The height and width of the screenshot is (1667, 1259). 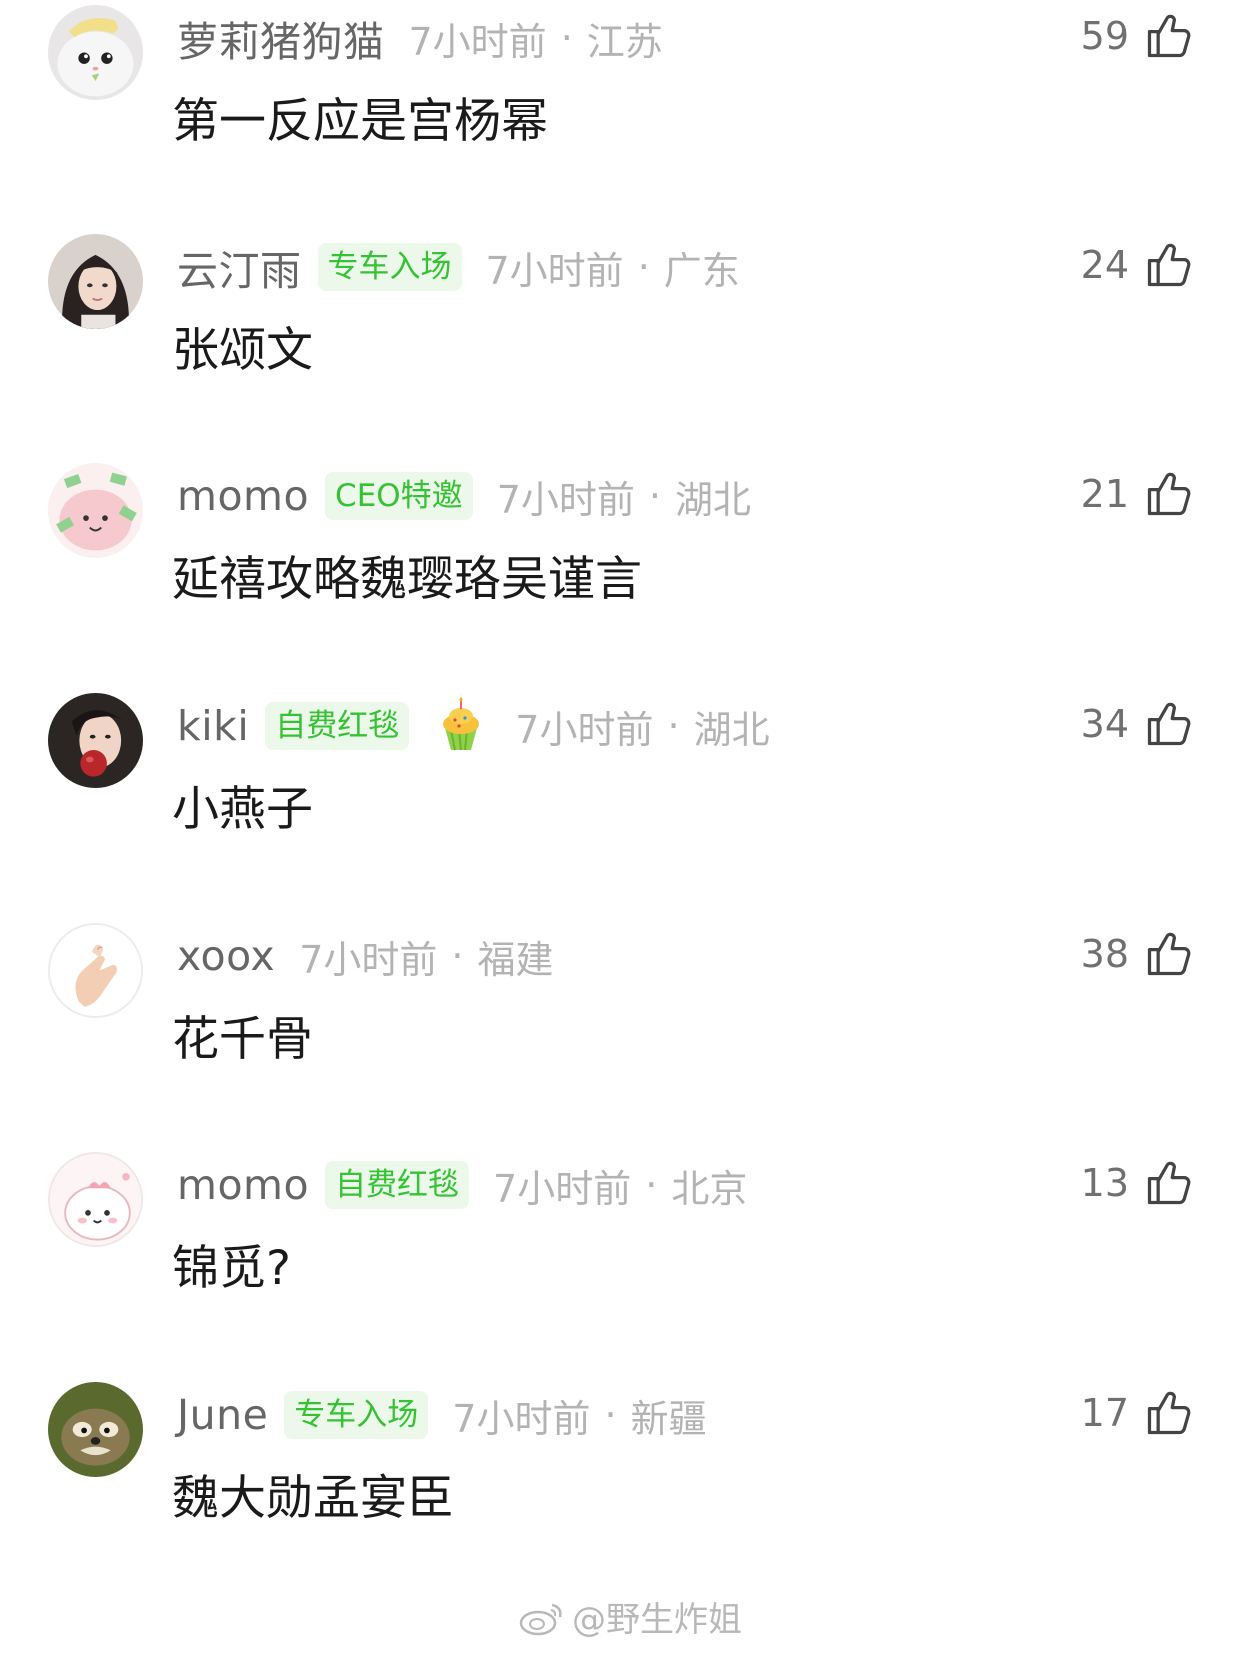 I want to click on finger-heart-avatar-icon, so click(x=95, y=970).